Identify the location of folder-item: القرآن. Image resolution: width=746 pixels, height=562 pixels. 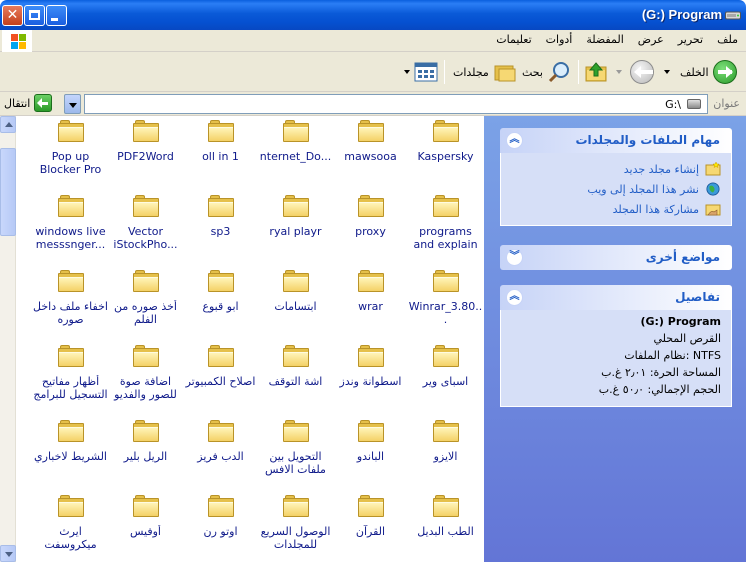
(370, 514).